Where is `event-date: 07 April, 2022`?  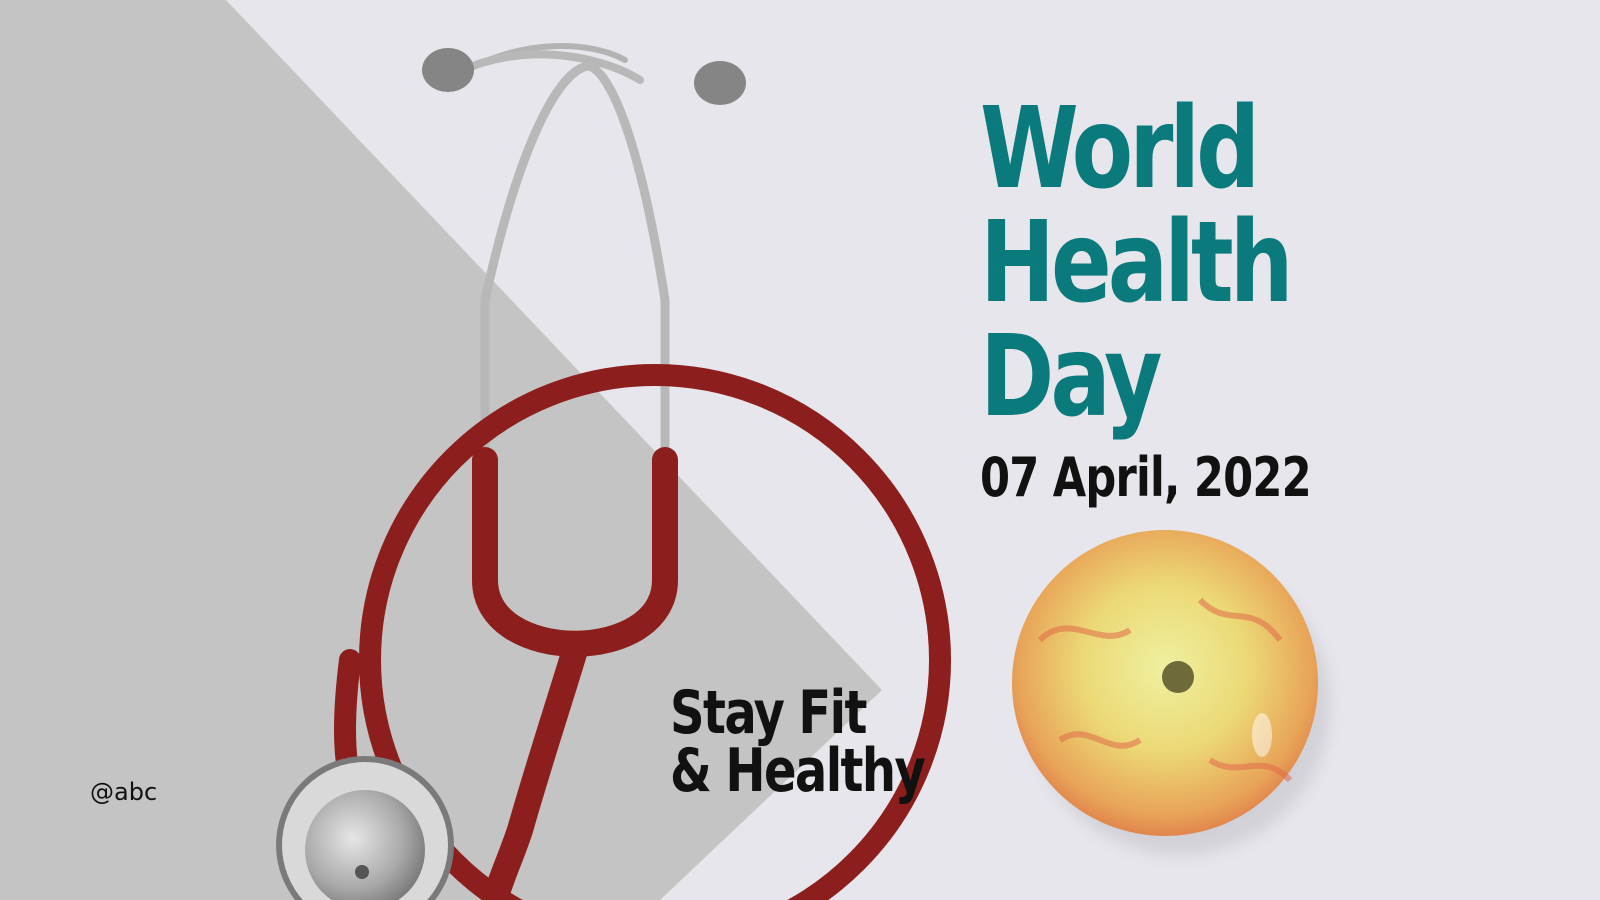
event-date: 07 April, 2022 is located at coordinates (1146, 477).